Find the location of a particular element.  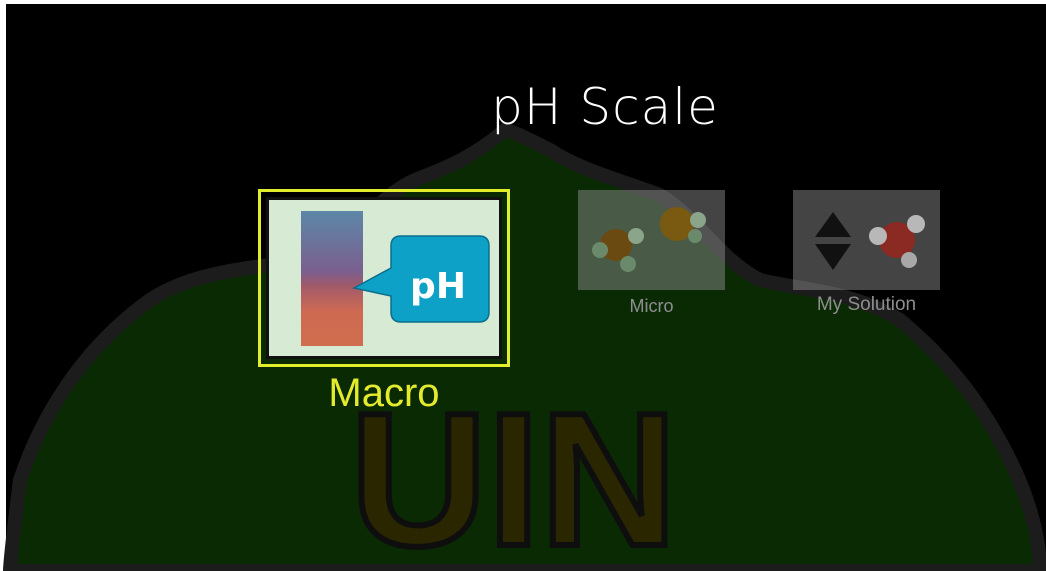

micro-screen-button is located at coordinates (651, 240).